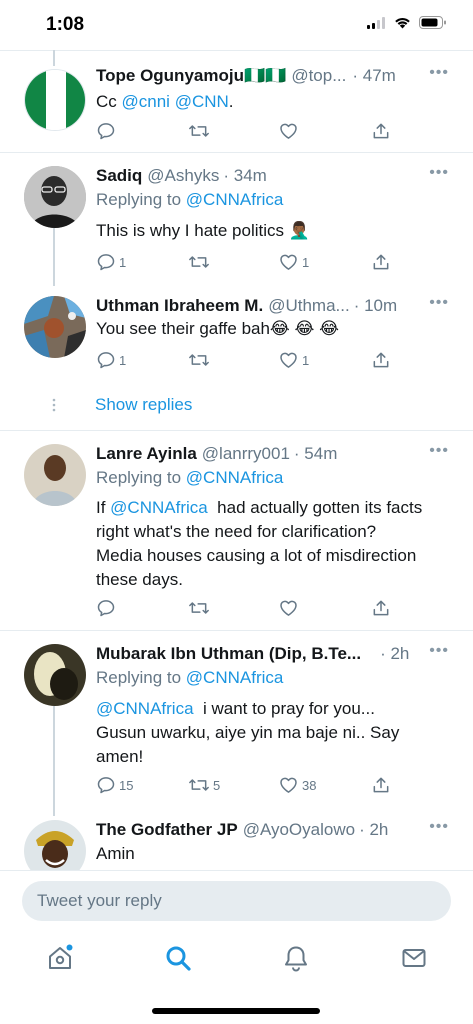 The width and height of the screenshot is (473, 1024). I want to click on search-icon, so click(178, 958).